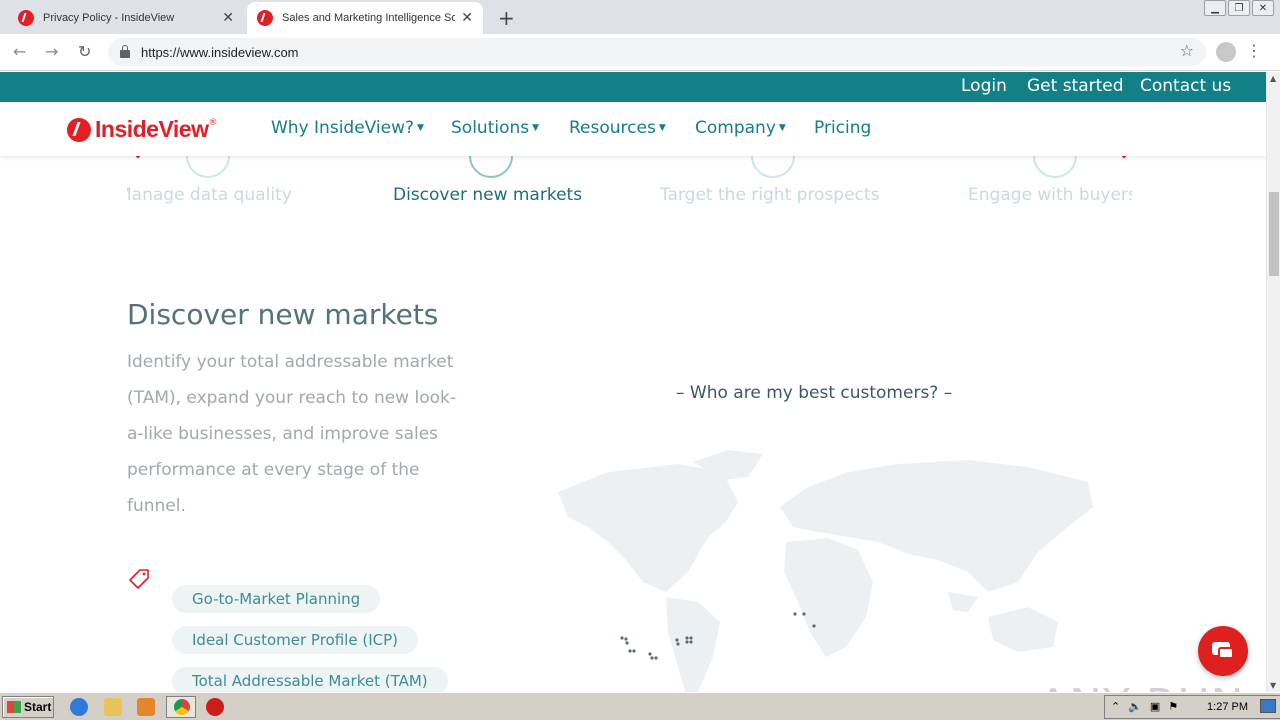 Image resolution: width=1280 pixels, height=720 pixels. I want to click on get-started-link: Get started, so click(1075, 86).